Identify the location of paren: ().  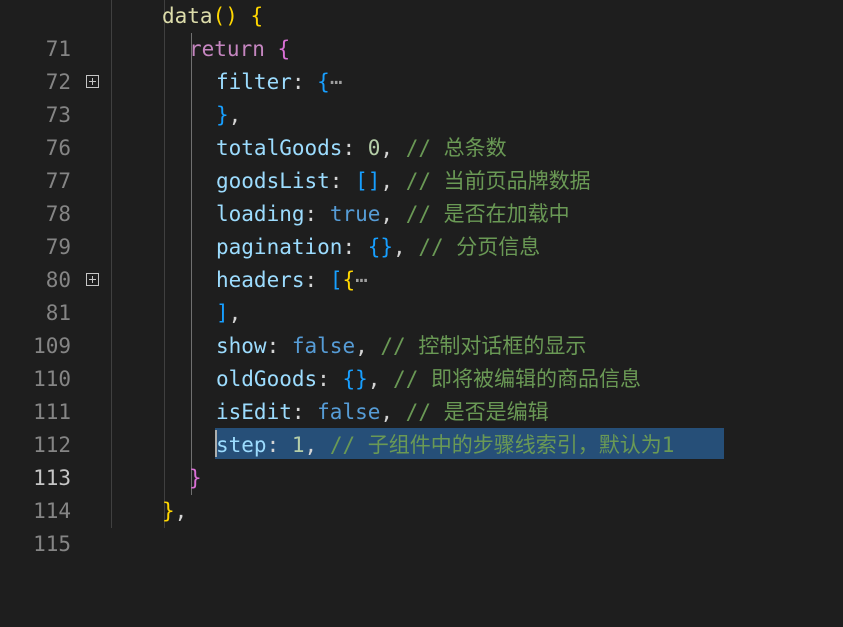
(225, 16).